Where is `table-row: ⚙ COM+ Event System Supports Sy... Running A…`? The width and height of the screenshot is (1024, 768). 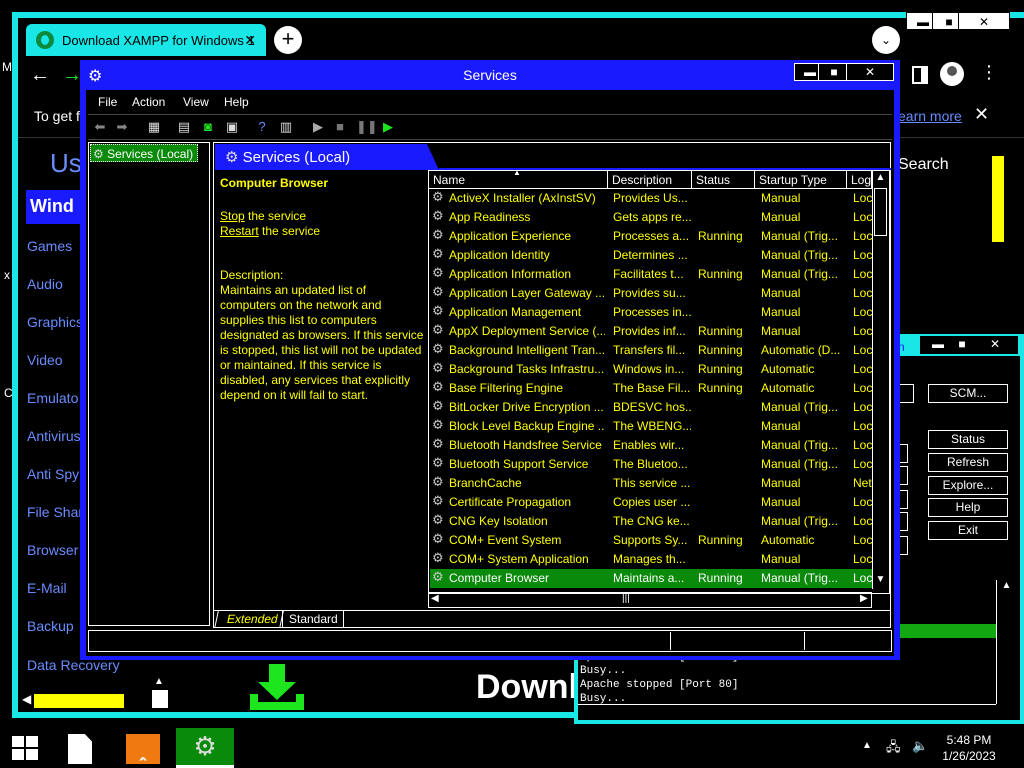
table-row: ⚙ COM+ Event System Supports Sy... Running A… is located at coordinates (651, 540).